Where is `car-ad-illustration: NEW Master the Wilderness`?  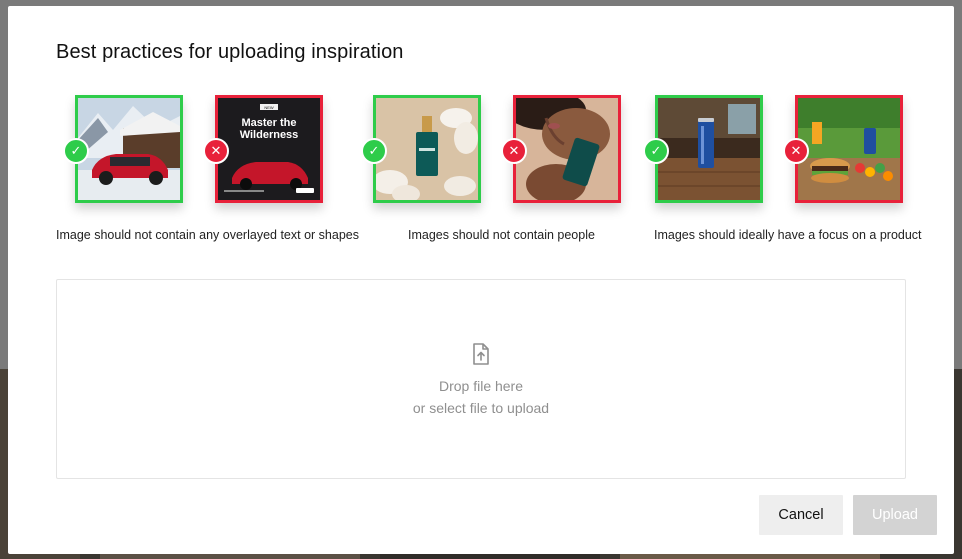 car-ad-illustration: NEW Master the Wilderness is located at coordinates (269, 149).